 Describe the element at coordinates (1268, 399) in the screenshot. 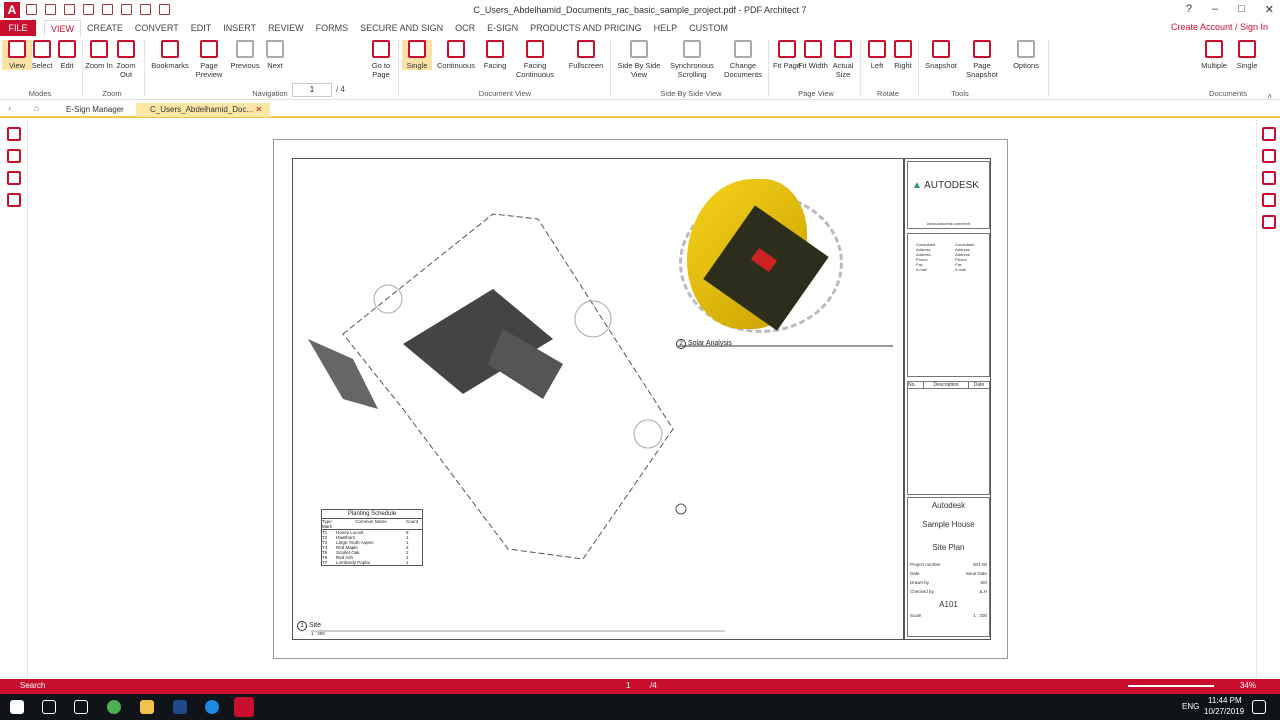

I see `right-sidebar` at that location.